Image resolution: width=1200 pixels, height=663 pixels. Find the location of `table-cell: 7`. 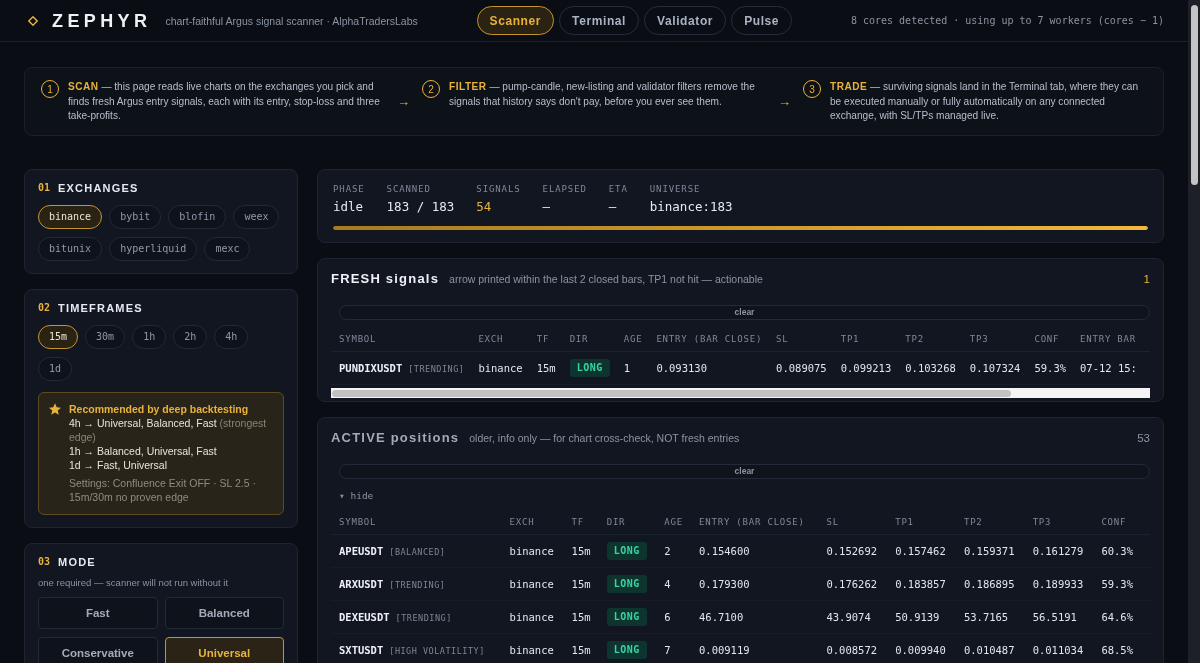

table-cell: 7 is located at coordinates (681, 648).